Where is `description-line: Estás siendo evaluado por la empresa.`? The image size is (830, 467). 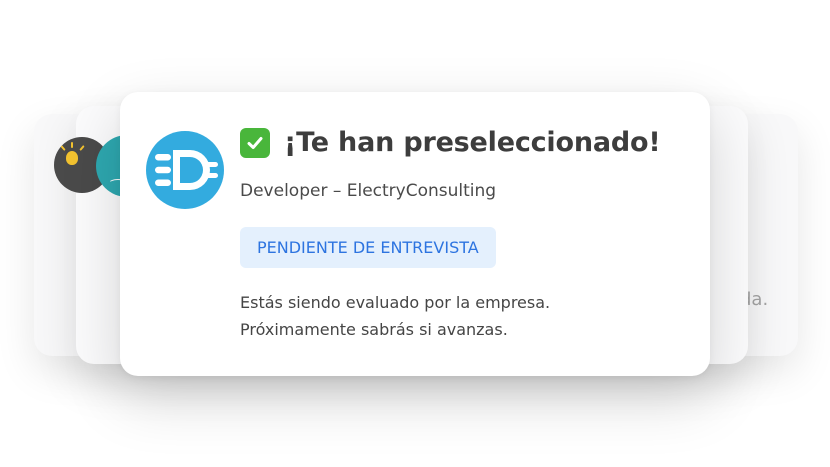
description-line: Estás siendo evaluado por la empresa. is located at coordinates (395, 302).